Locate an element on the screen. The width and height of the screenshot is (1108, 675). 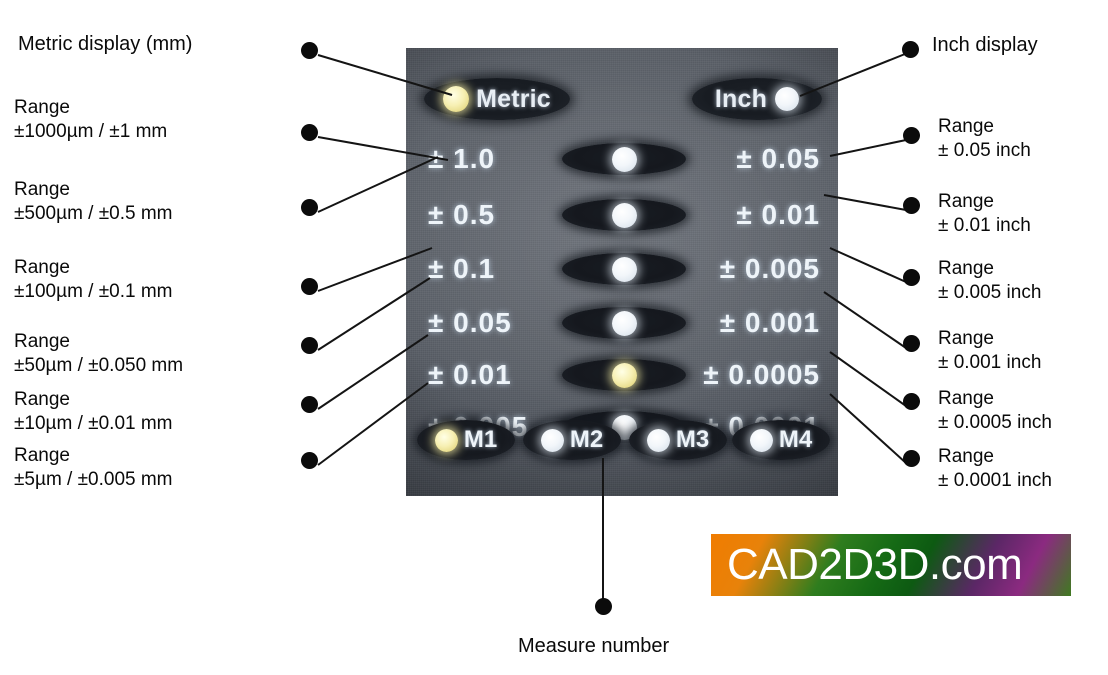
memory-button-label: M4 is located at coordinates (795, 439).